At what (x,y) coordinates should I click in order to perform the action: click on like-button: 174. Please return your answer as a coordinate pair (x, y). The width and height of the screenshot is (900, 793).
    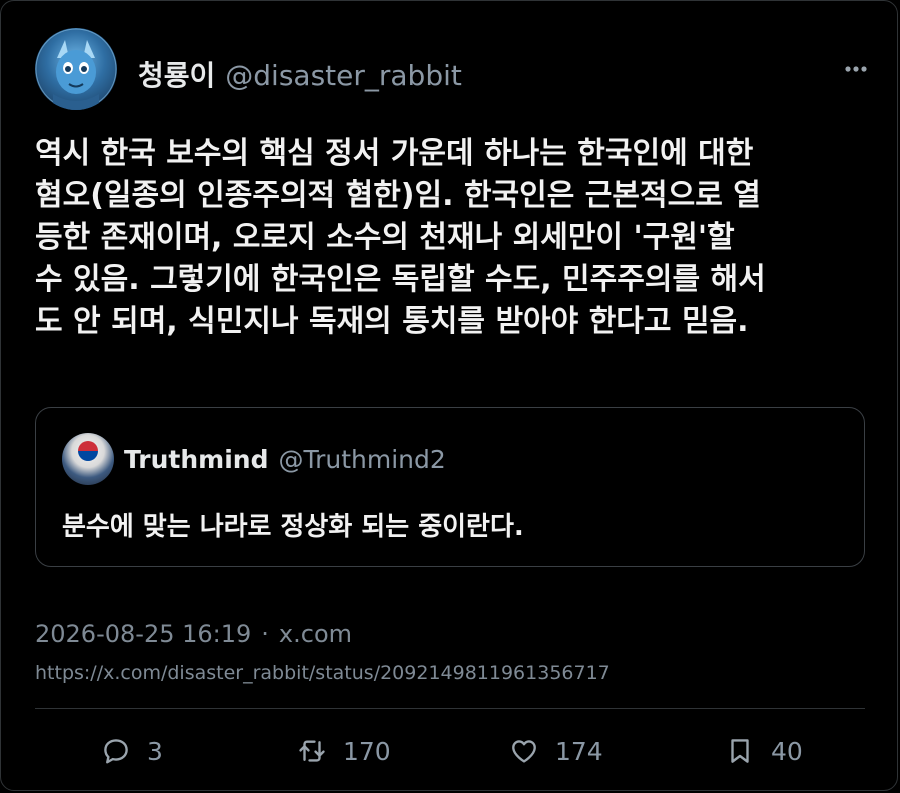
    Looking at the image, I should click on (556, 751).